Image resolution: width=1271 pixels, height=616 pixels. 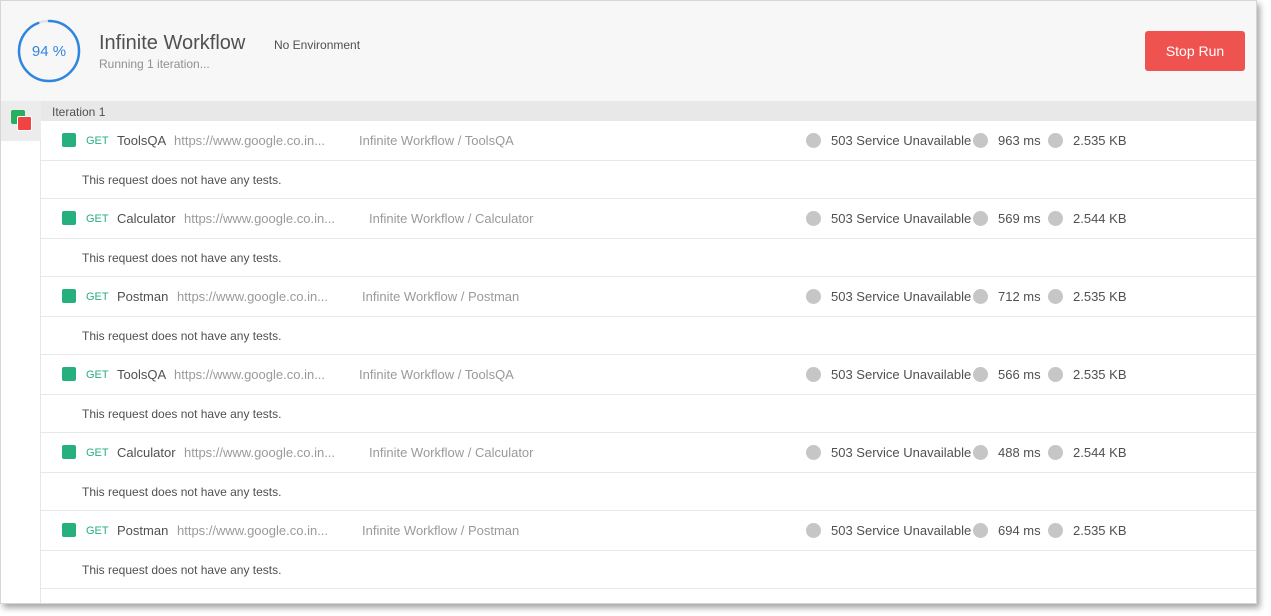 What do you see at coordinates (1019, 452) in the screenshot?
I see `response-time: 488 ms` at bounding box center [1019, 452].